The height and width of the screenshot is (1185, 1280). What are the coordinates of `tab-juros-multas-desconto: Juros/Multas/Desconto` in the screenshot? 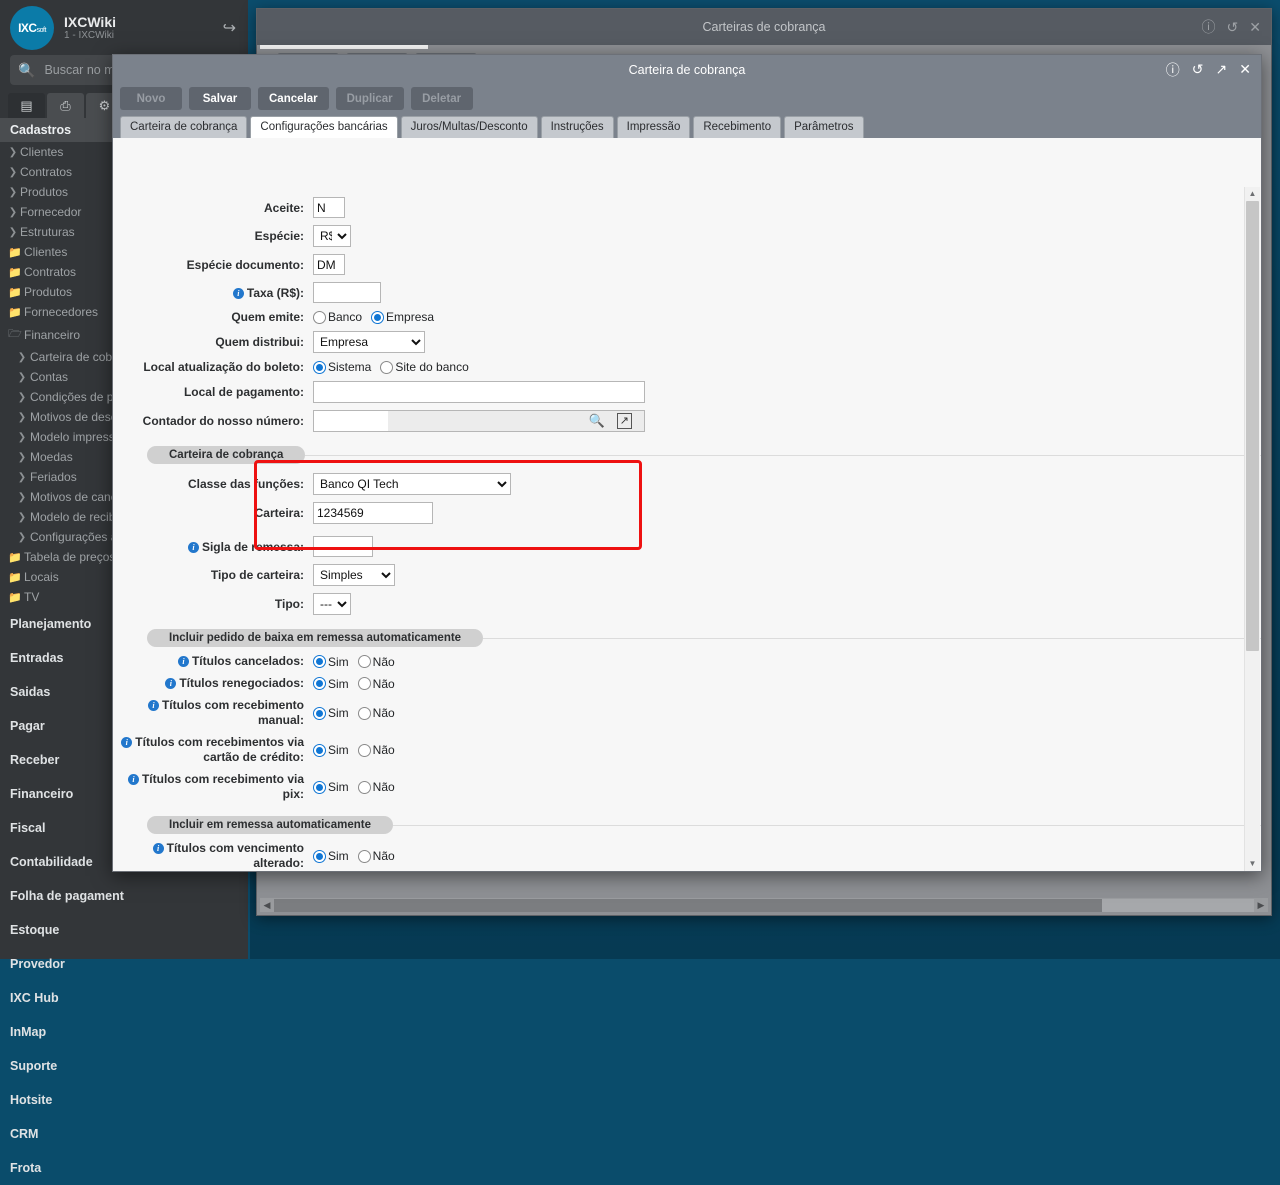 It's located at (469, 127).